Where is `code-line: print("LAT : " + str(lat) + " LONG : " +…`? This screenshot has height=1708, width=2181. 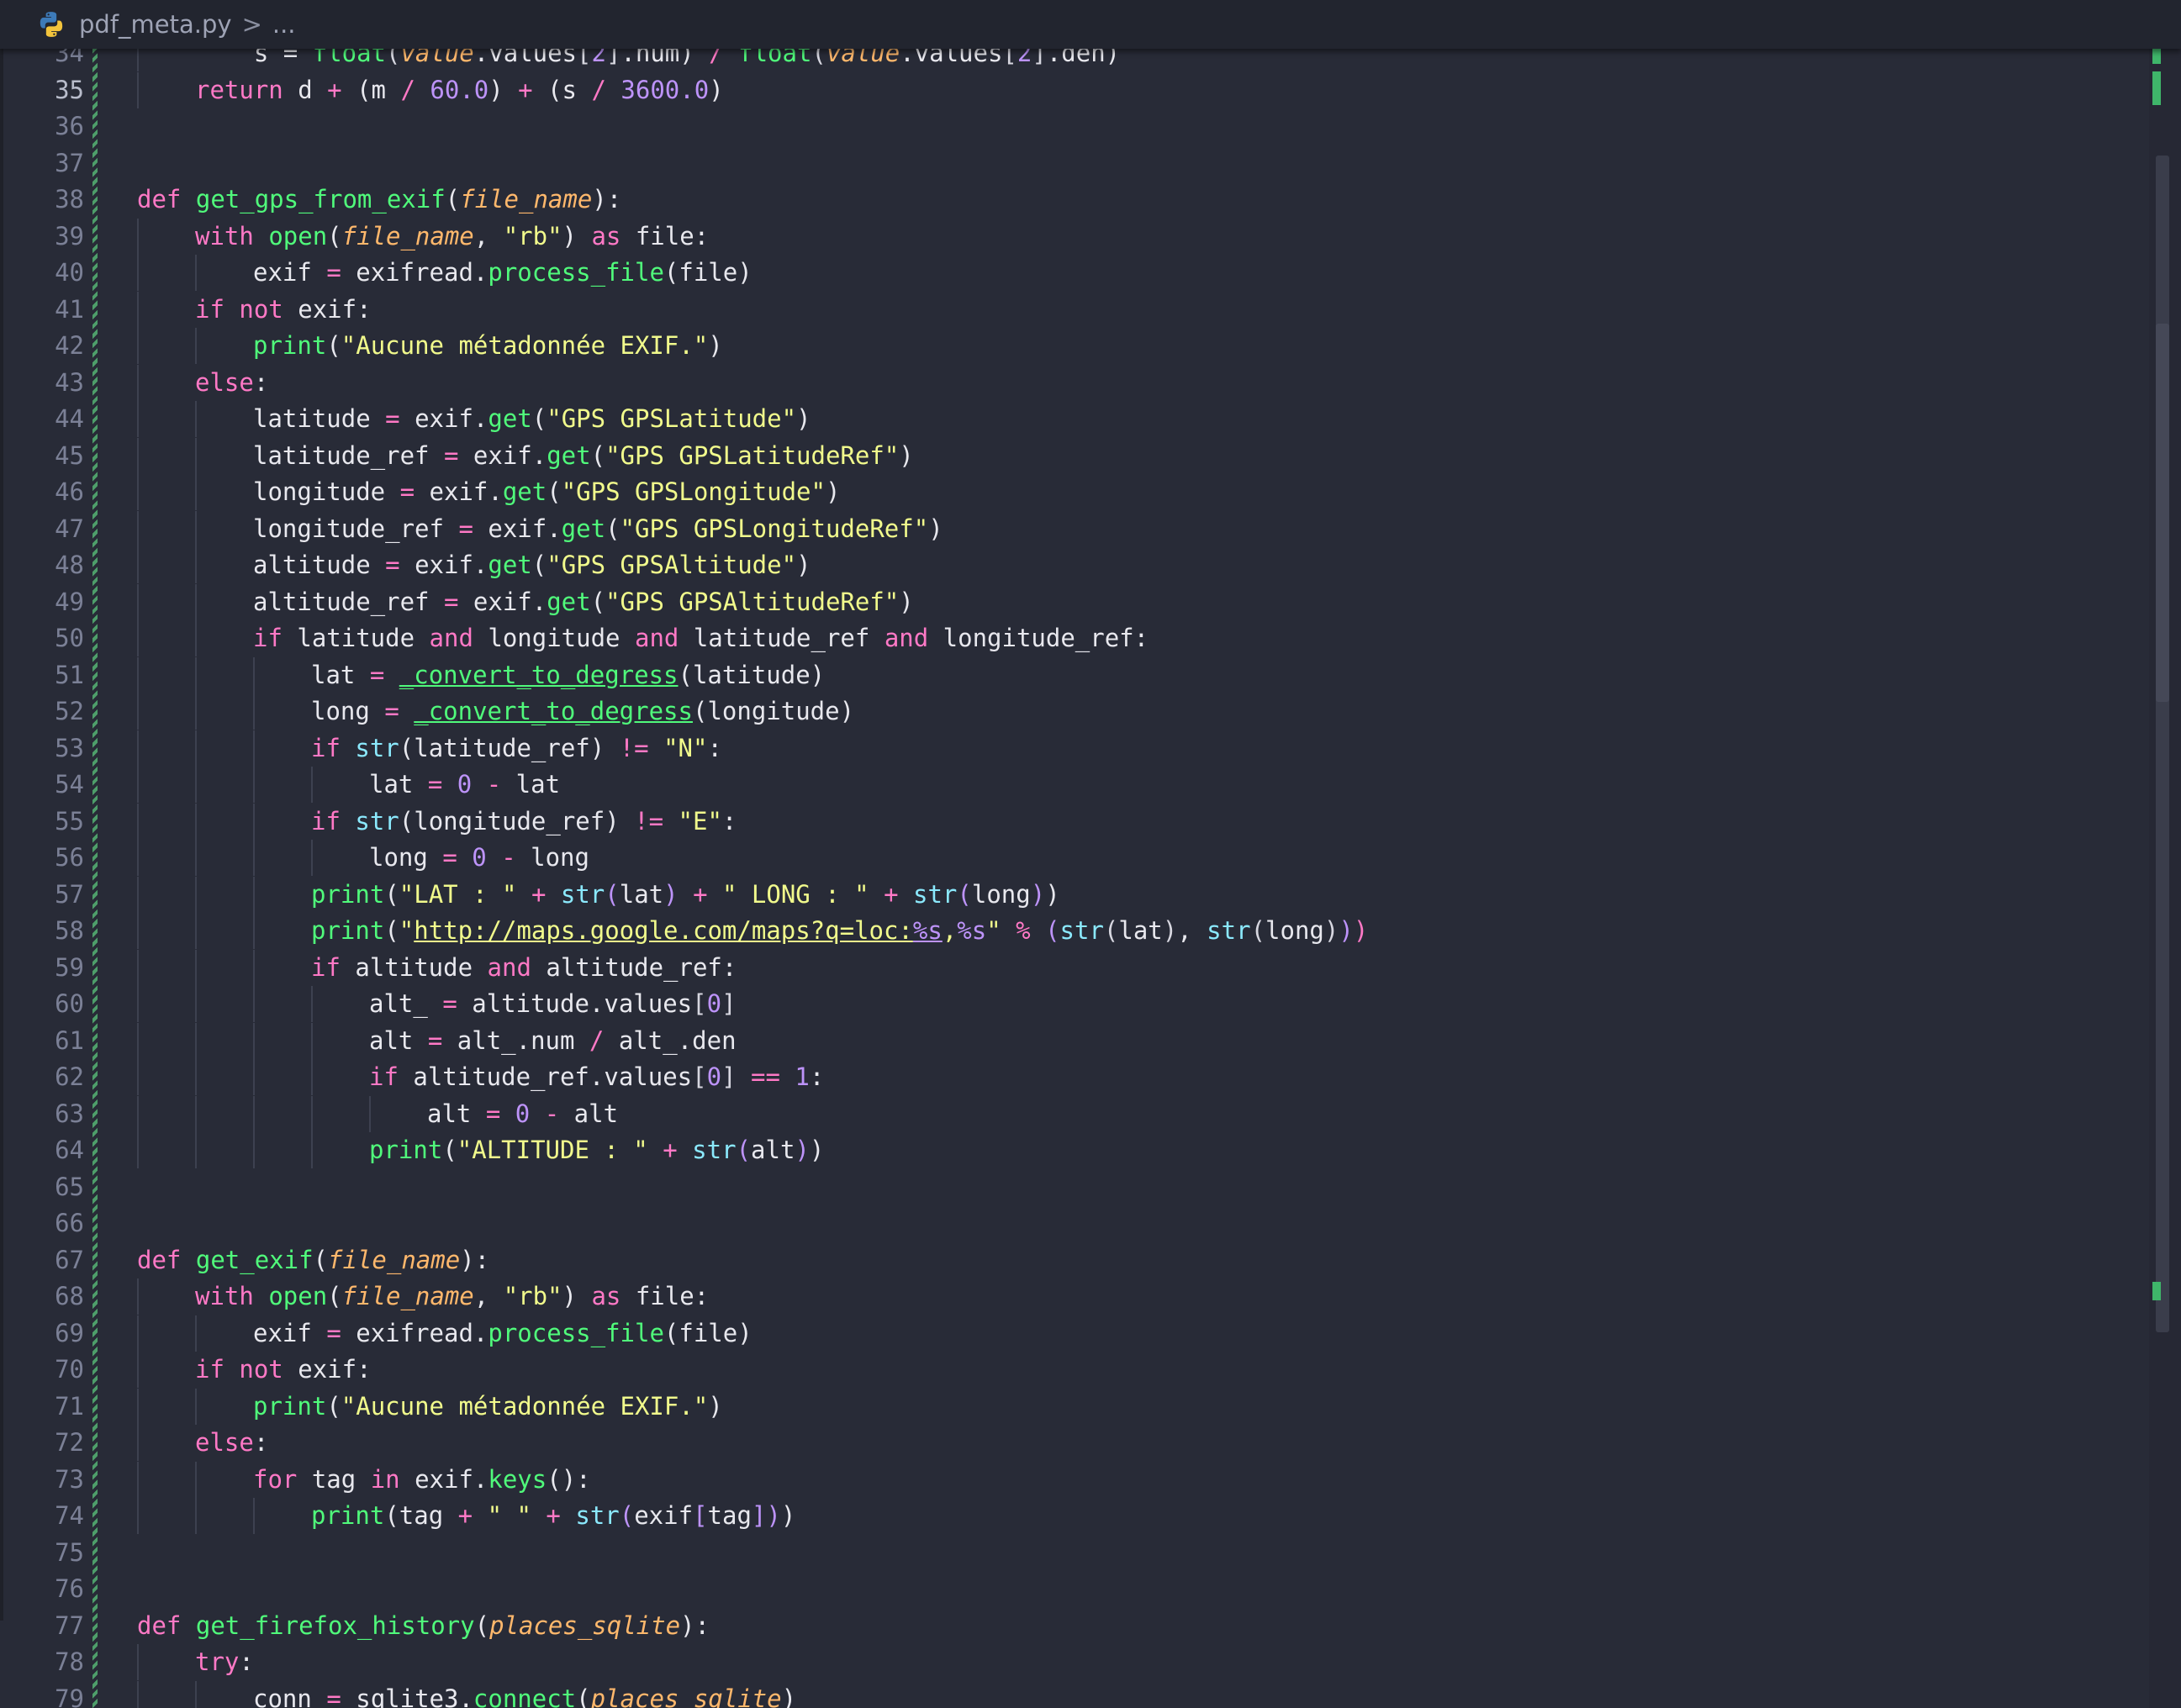
code-line: print("LAT : " + str(lat) + " LONG : " +… is located at coordinates (685, 895).